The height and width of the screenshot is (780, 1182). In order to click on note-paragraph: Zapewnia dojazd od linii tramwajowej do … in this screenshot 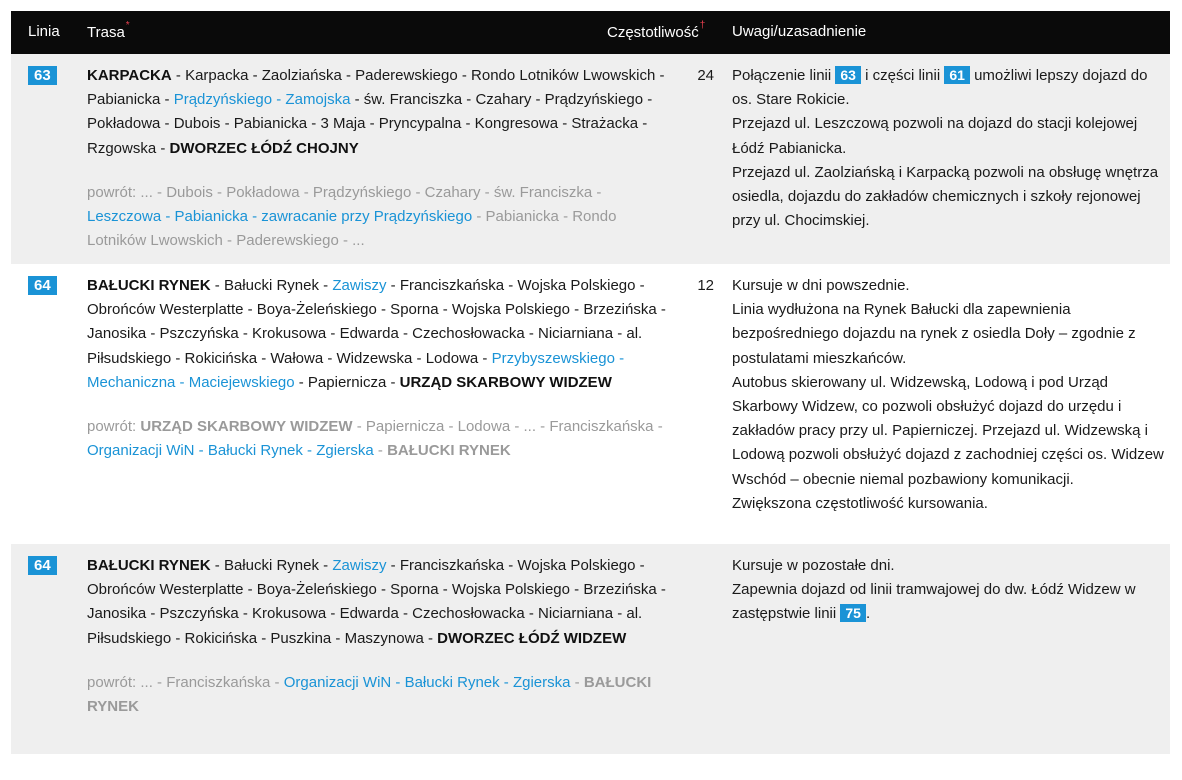, I will do `click(949, 602)`.